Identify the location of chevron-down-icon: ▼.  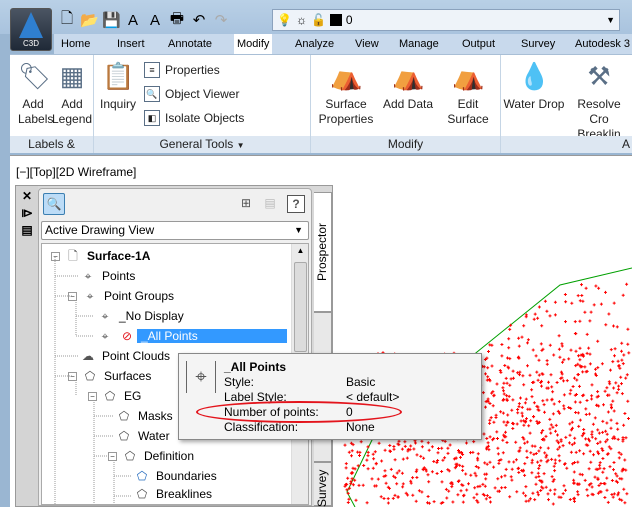
(298, 230).